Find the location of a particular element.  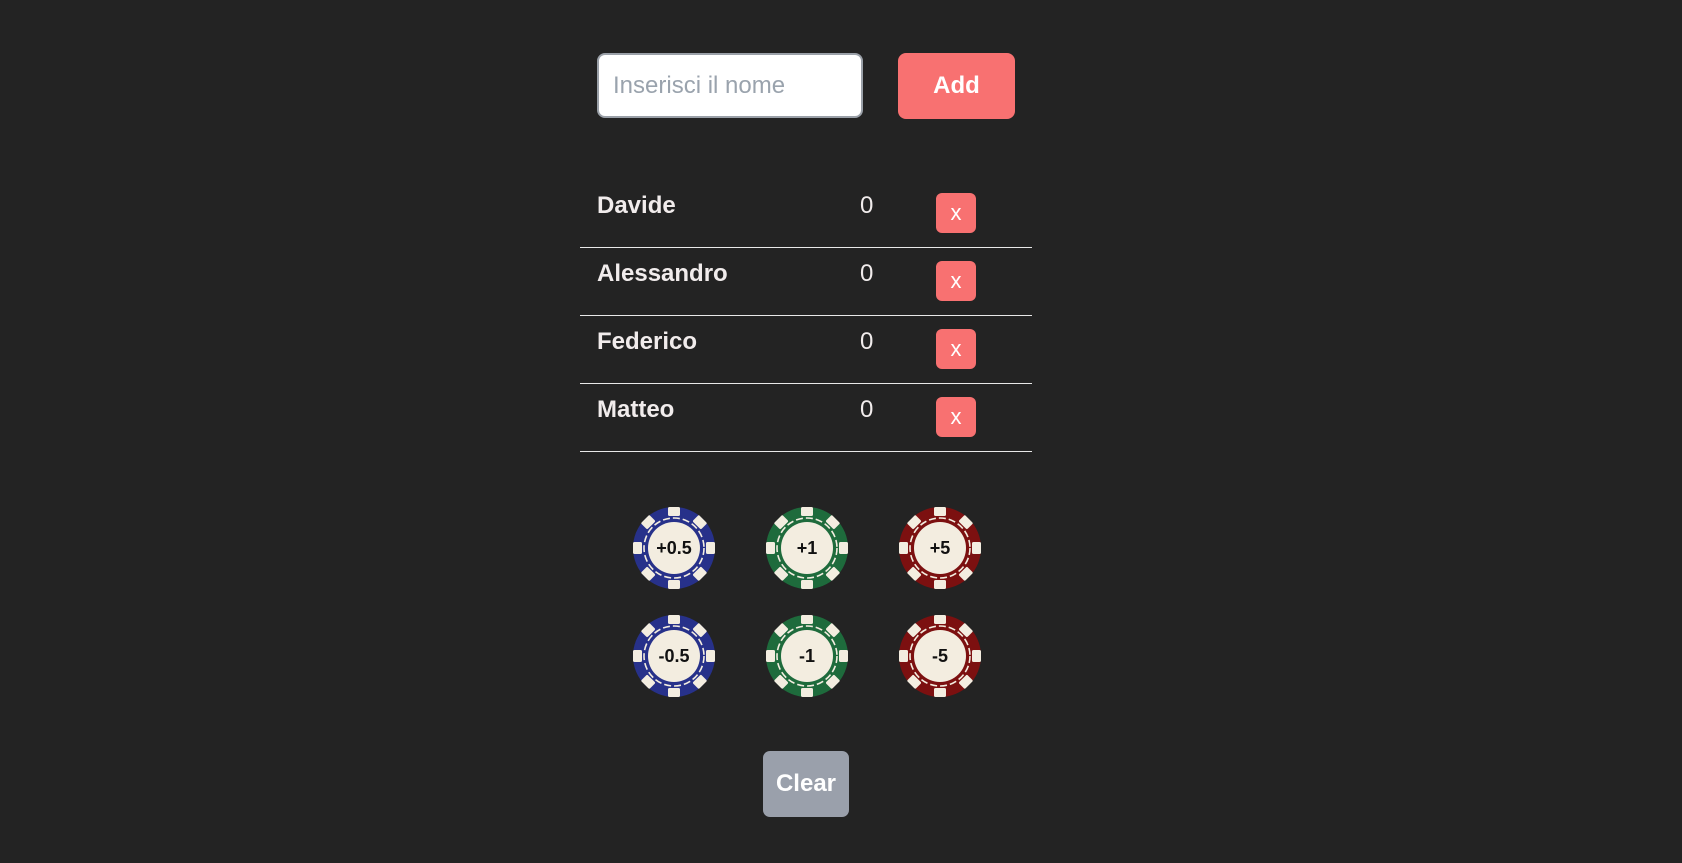

clear-button: Clear is located at coordinates (806, 784).